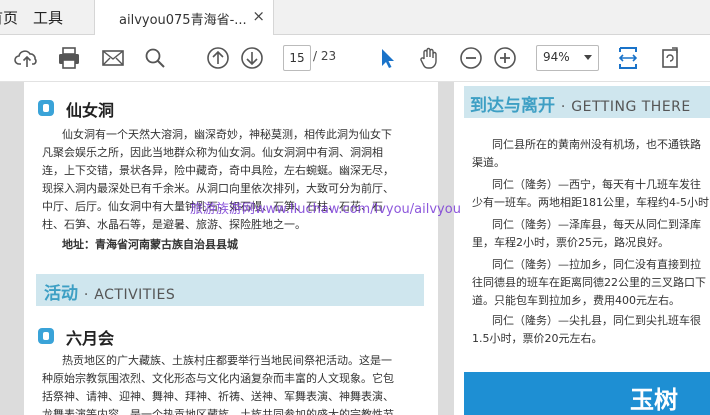 Image resolution: width=710 pixels, height=415 pixels. I want to click on zoom-select: 94%, so click(567, 58).